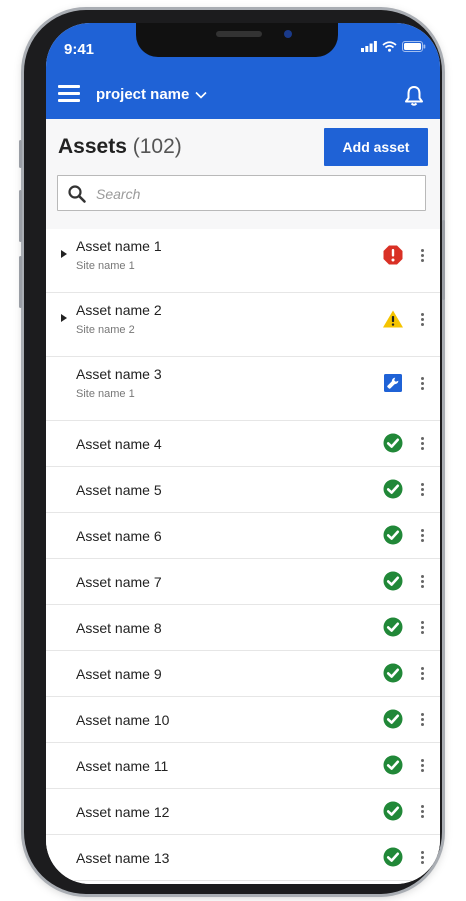  Describe the element at coordinates (414, 46) in the screenshot. I see `battery-icon` at that location.